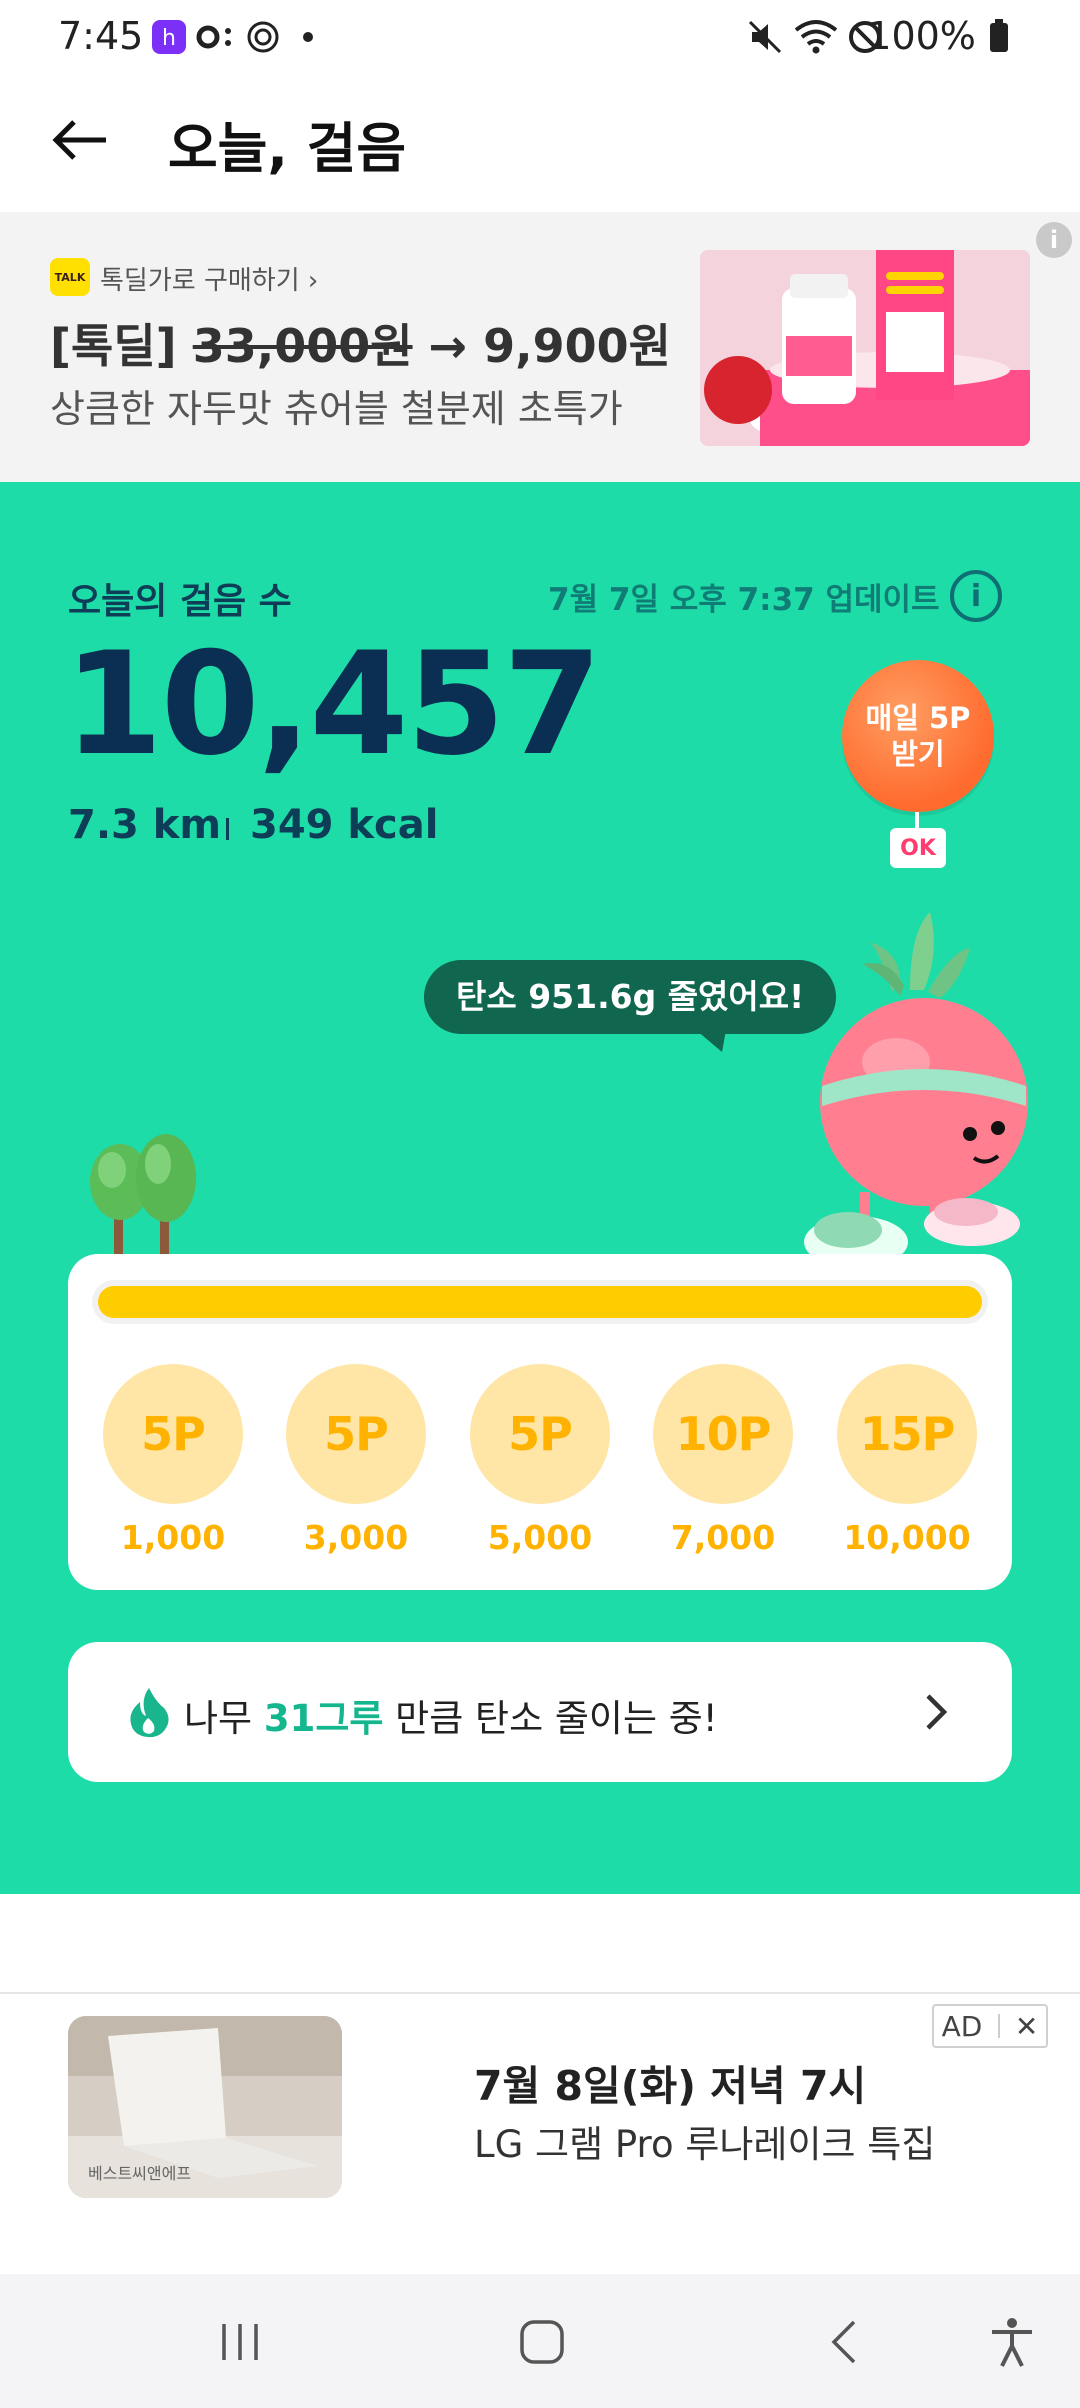 The height and width of the screenshot is (2408, 1080). Describe the element at coordinates (938, 36) in the screenshot. I see `battery-percent: 100%` at that location.